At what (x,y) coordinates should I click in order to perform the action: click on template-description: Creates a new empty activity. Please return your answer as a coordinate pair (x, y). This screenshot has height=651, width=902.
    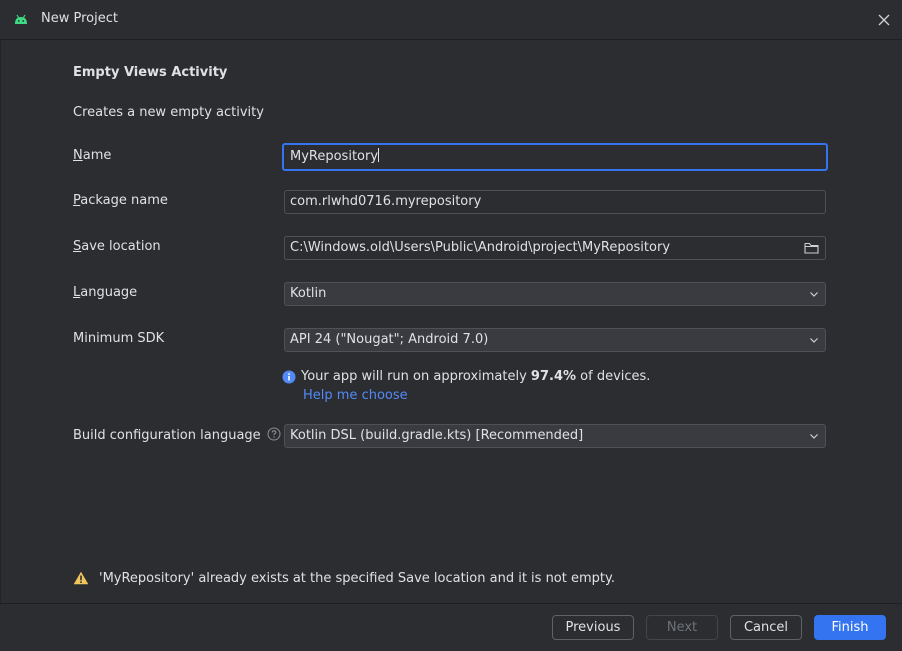
    Looking at the image, I should click on (168, 112).